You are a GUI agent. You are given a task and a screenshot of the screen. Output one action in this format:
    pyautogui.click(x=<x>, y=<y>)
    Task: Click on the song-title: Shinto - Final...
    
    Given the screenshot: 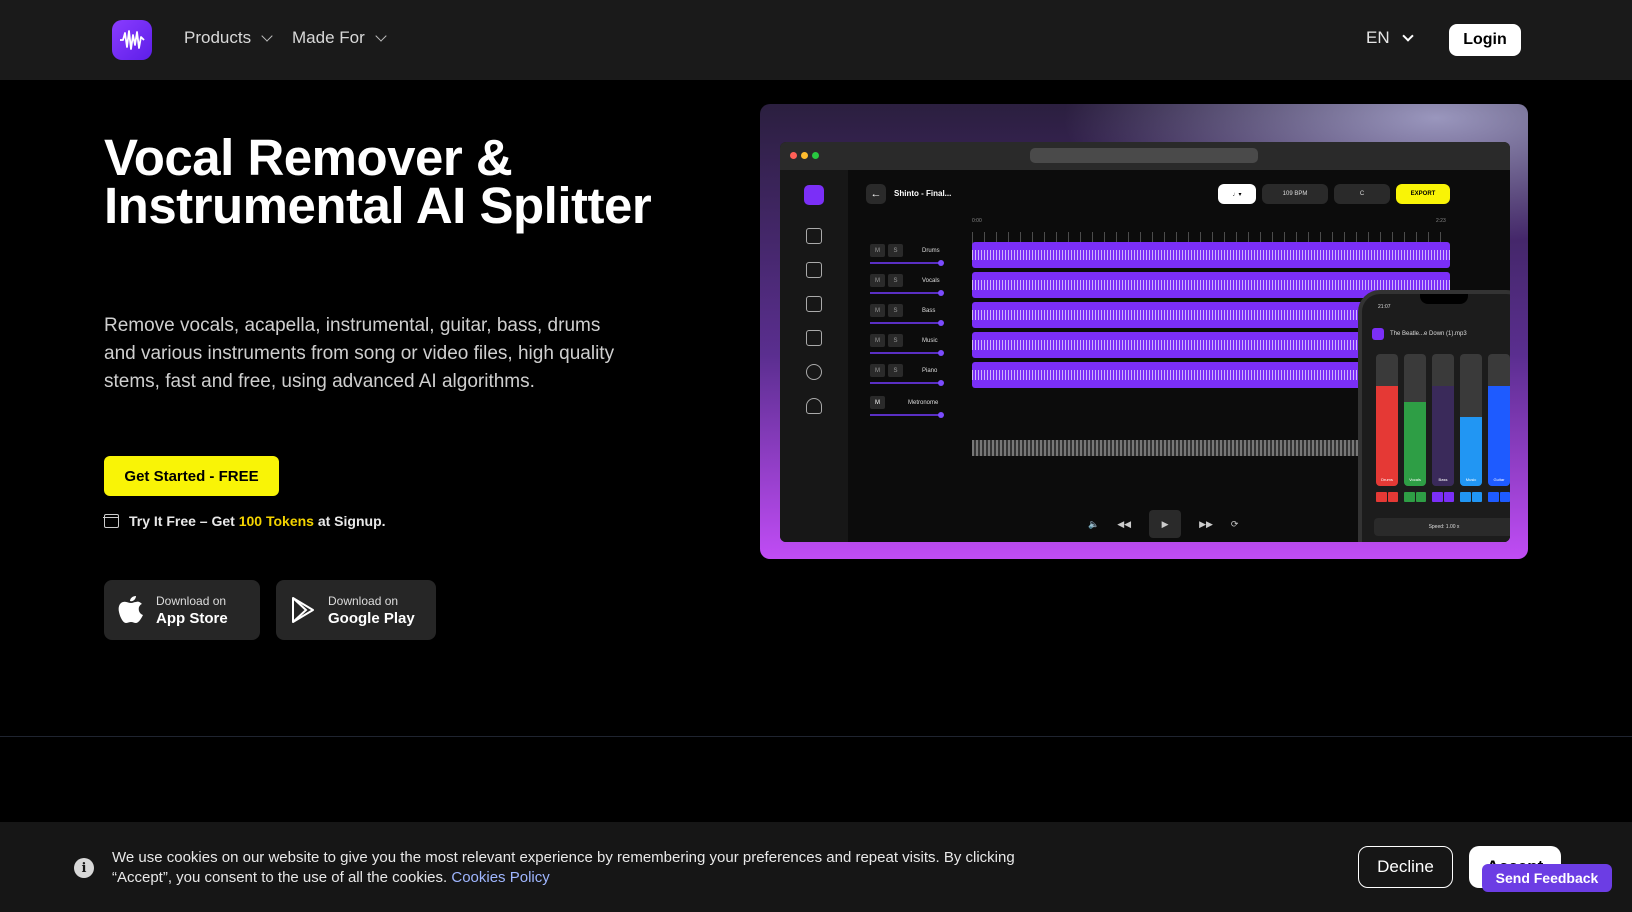 What is the action you would take?
    pyautogui.click(x=923, y=193)
    